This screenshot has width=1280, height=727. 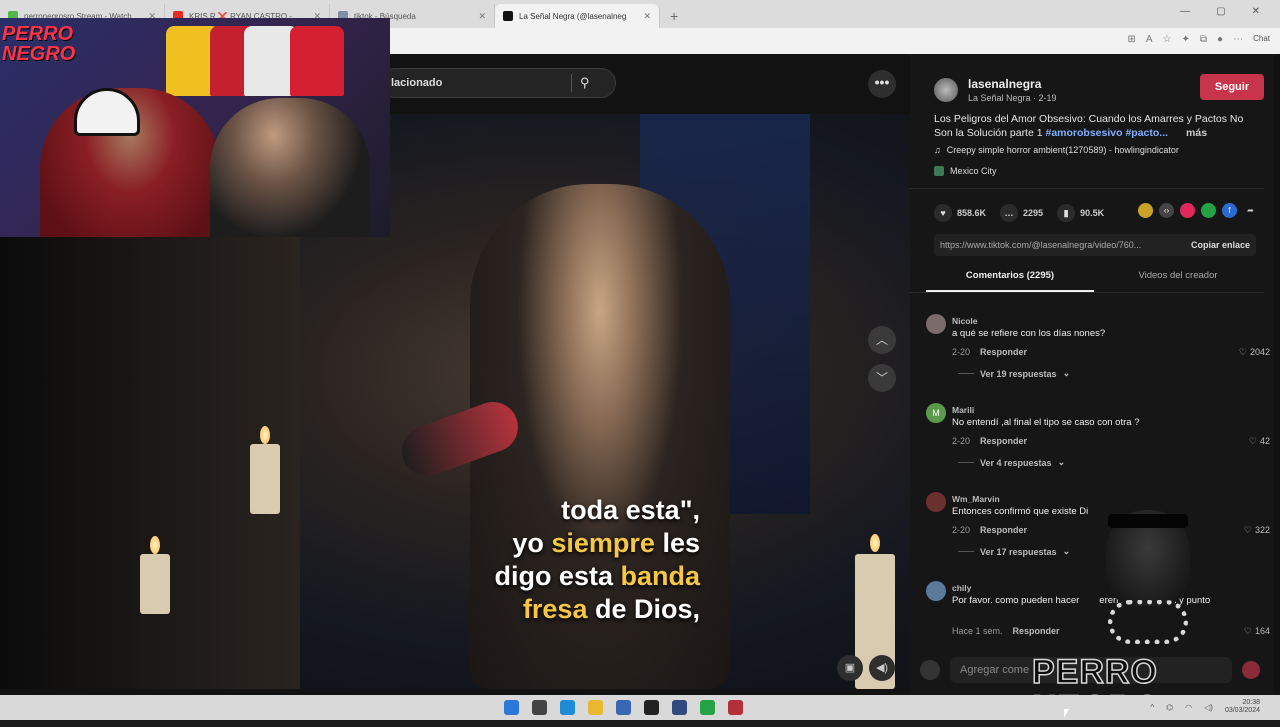 I want to click on speaker-icon: ◁), so click(x=1208, y=707).